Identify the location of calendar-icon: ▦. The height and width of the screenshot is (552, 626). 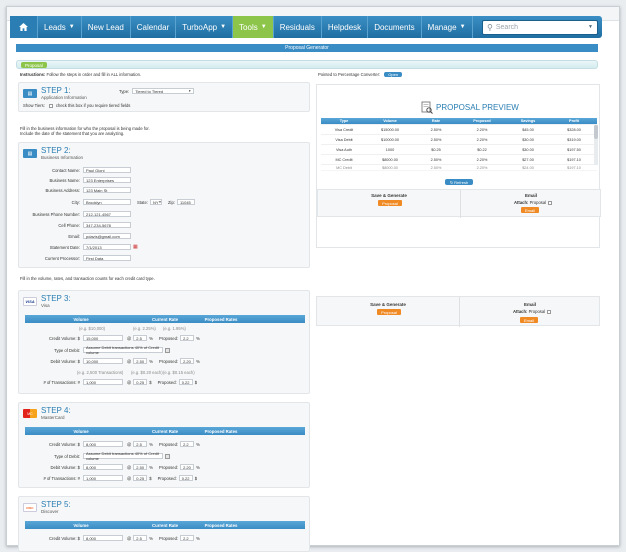
(135, 247).